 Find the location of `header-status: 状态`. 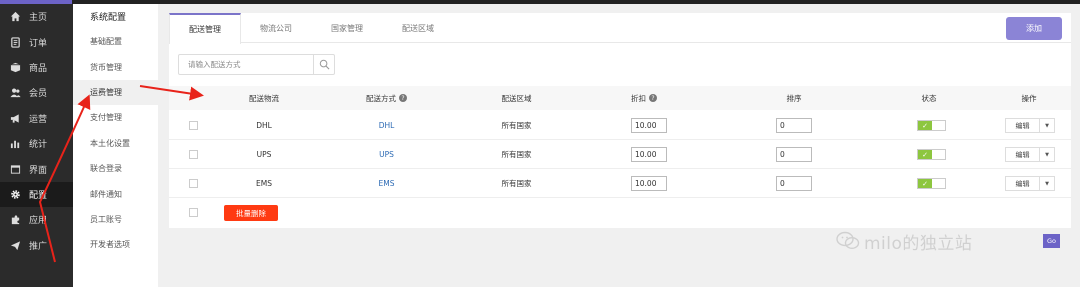

header-status: 状态 is located at coordinates (929, 98).